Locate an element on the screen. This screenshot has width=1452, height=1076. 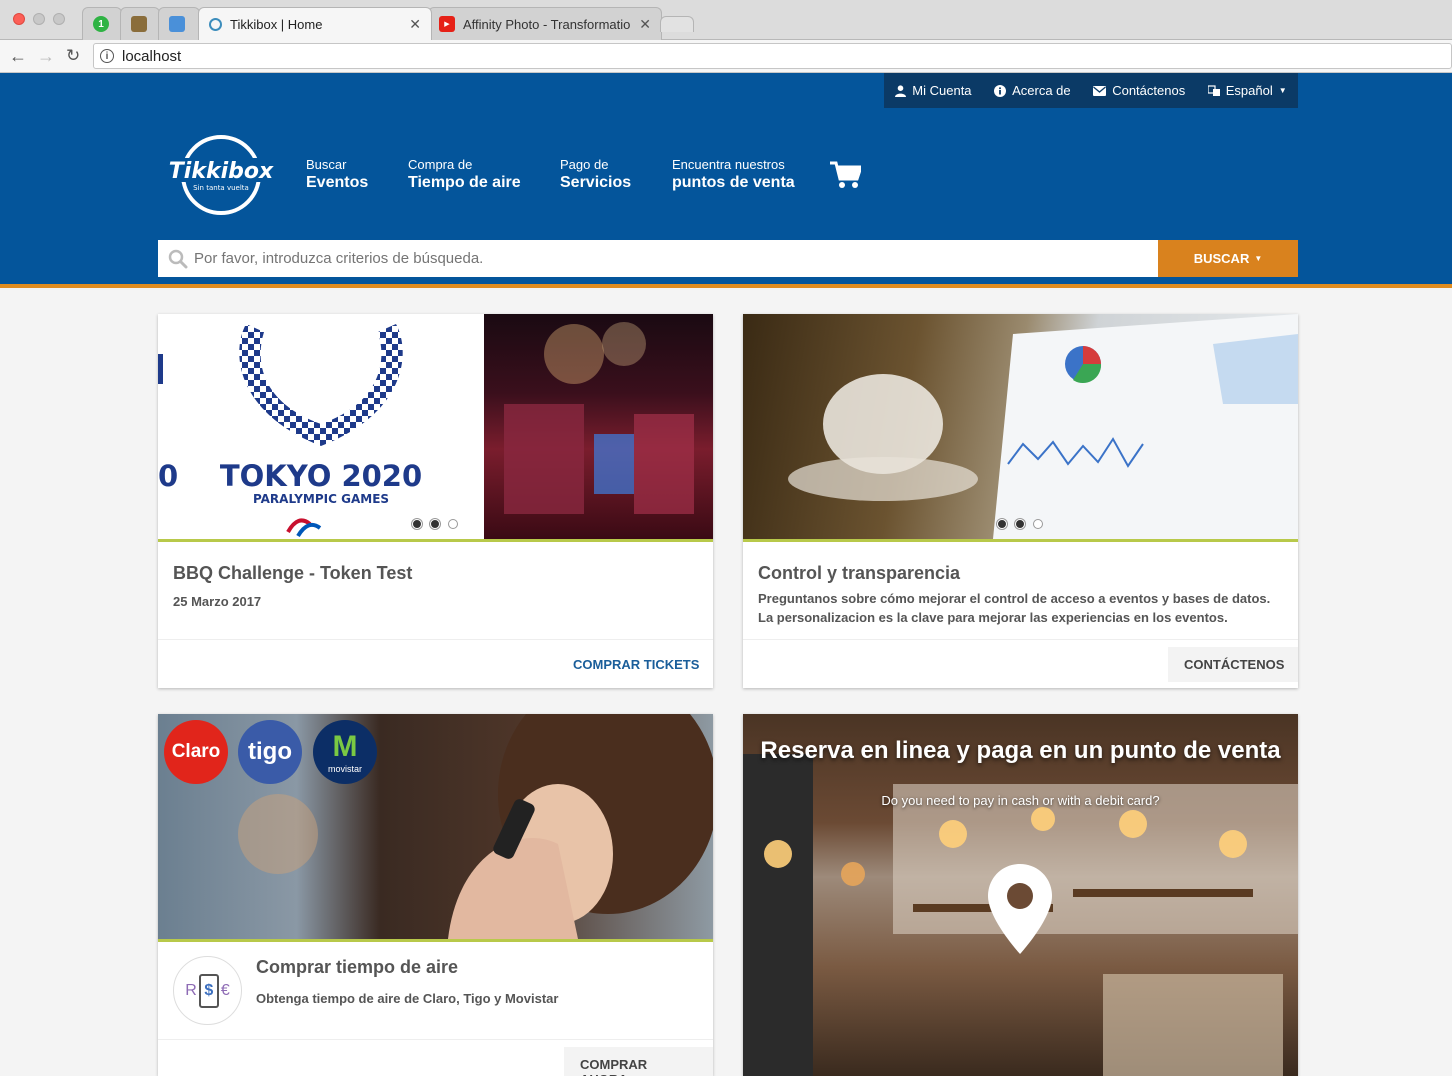
fireworks-image is located at coordinates (599, 418).